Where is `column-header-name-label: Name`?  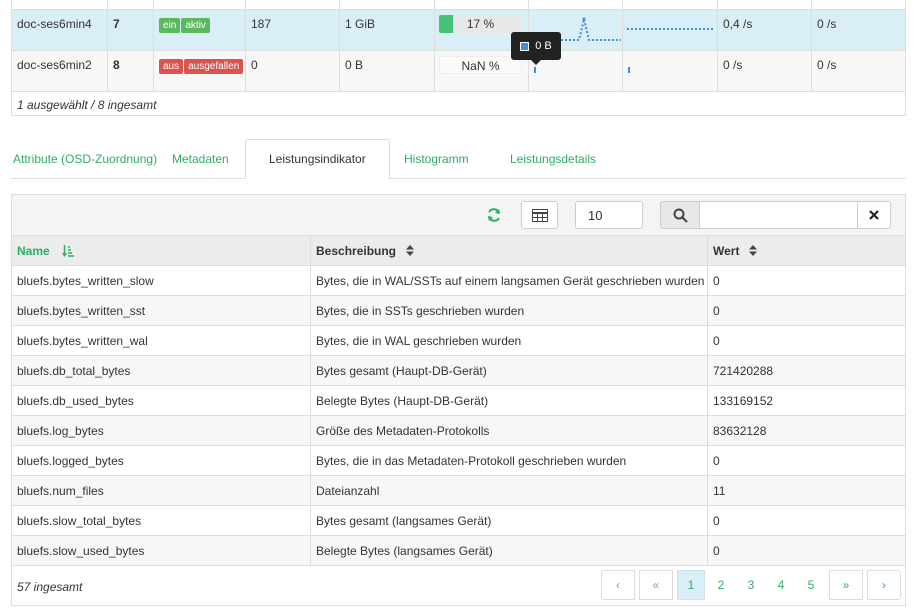 column-header-name-label: Name is located at coordinates (33, 250).